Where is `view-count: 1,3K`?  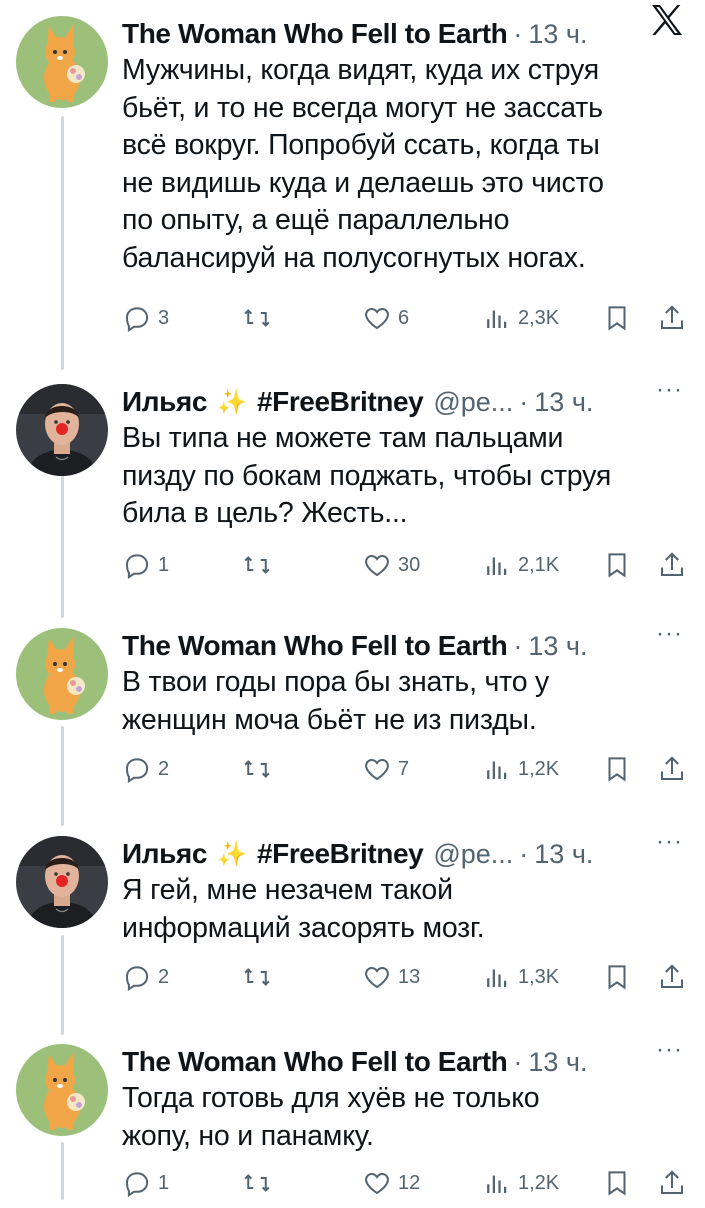
view-count: 1,3K is located at coordinates (539, 976).